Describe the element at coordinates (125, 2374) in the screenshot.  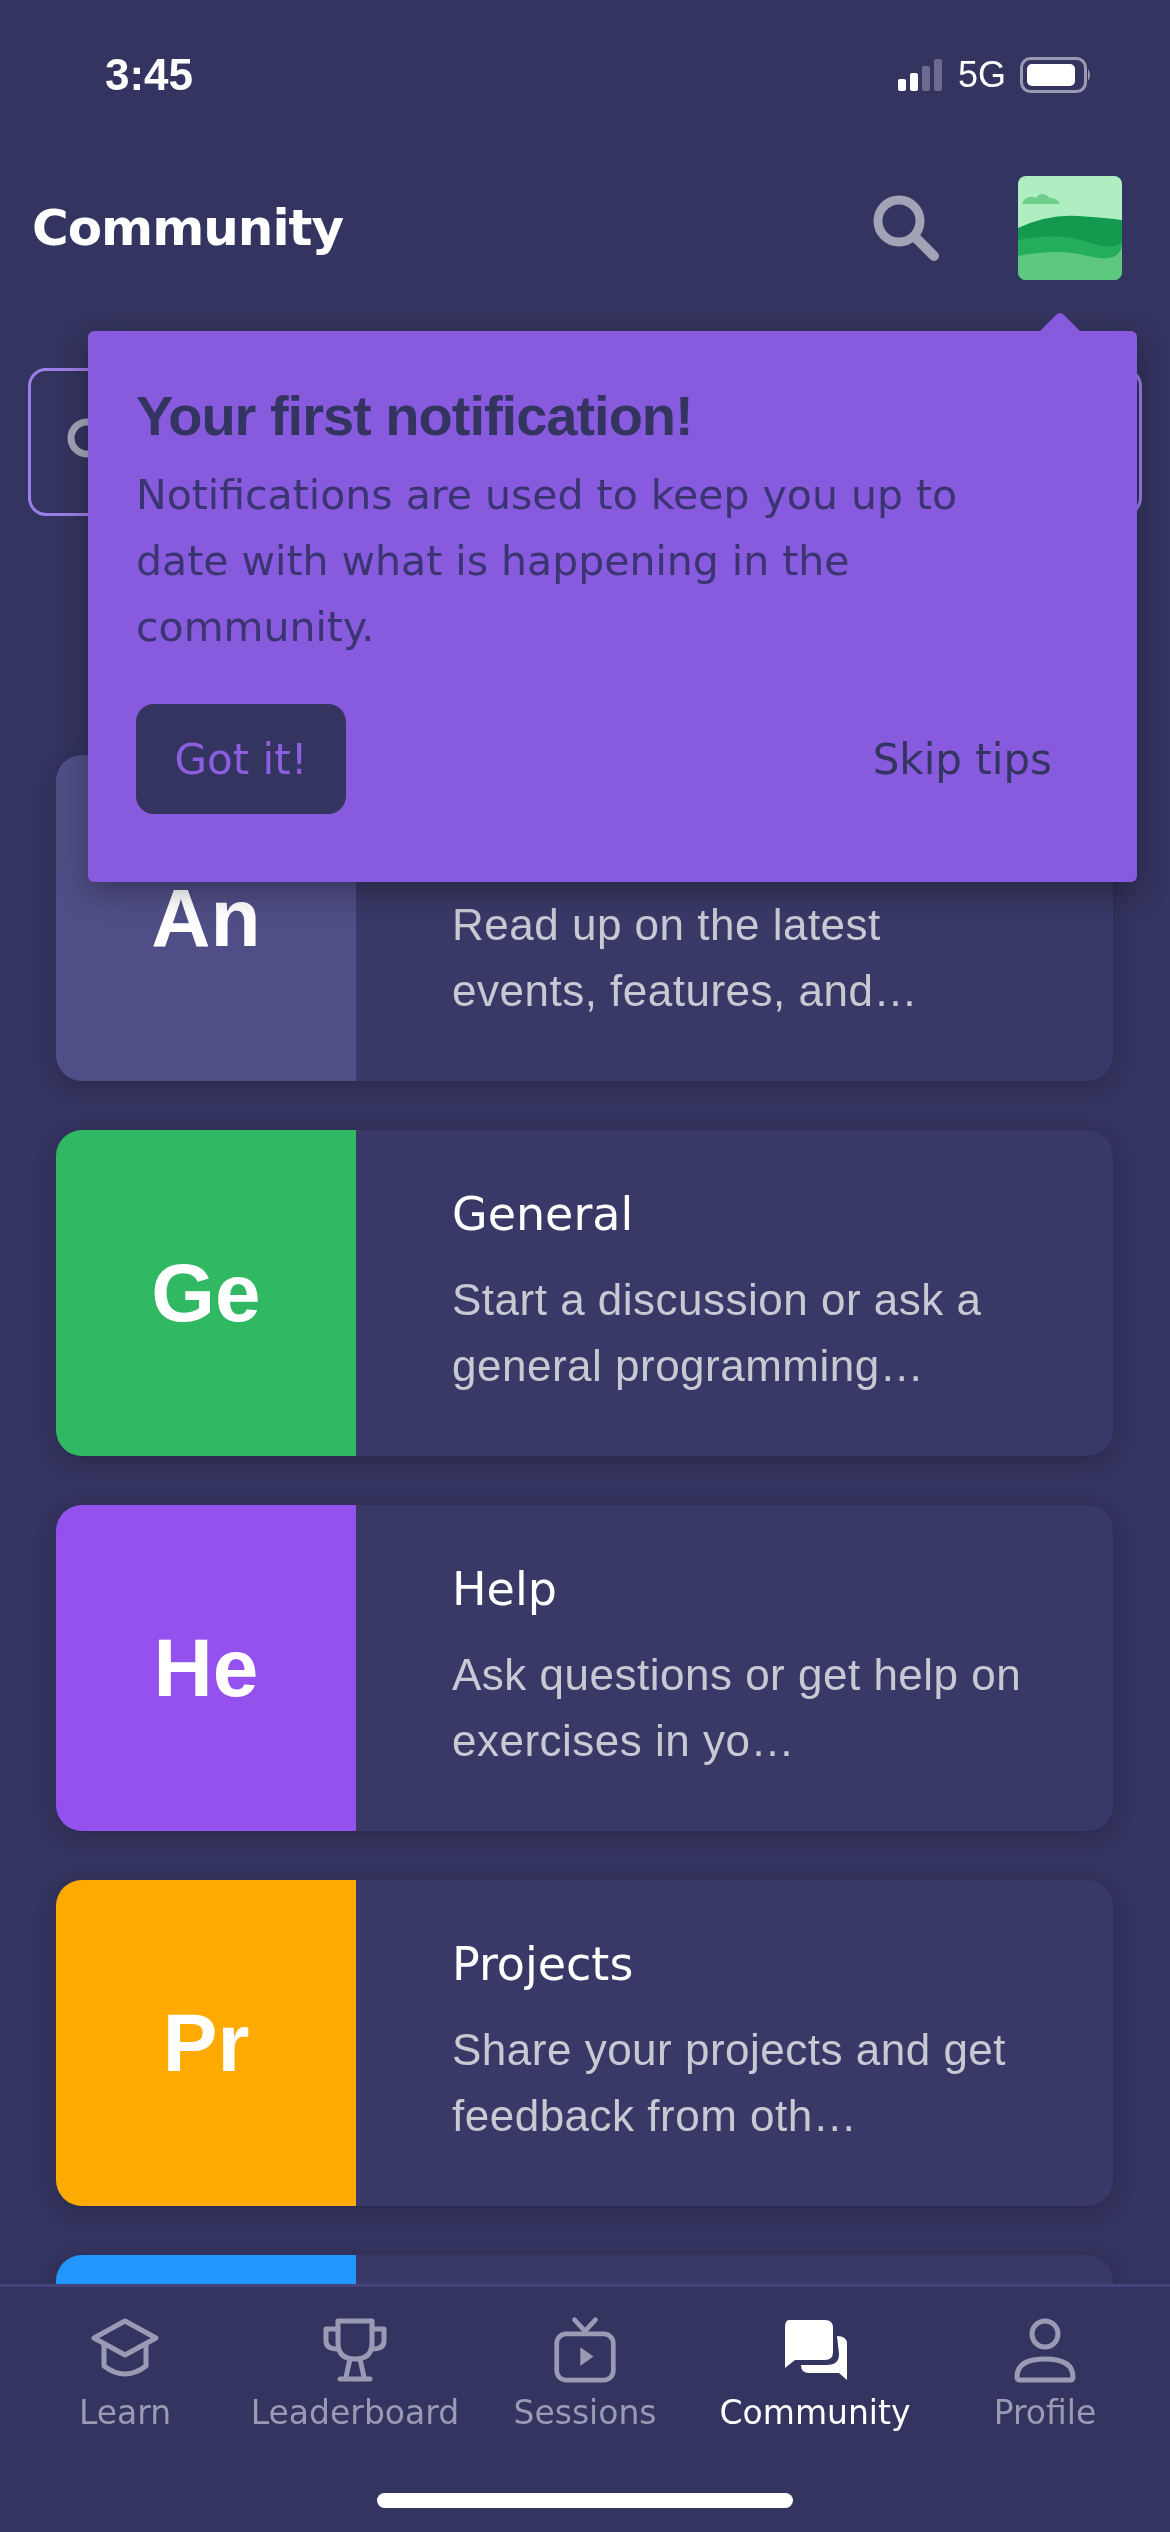
I see `tab-item: Learn` at that location.